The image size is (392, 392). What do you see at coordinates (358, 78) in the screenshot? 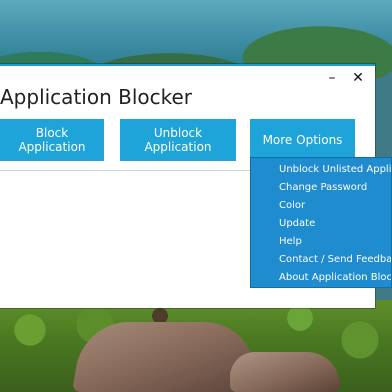
I see `close-button: ✕` at bounding box center [358, 78].